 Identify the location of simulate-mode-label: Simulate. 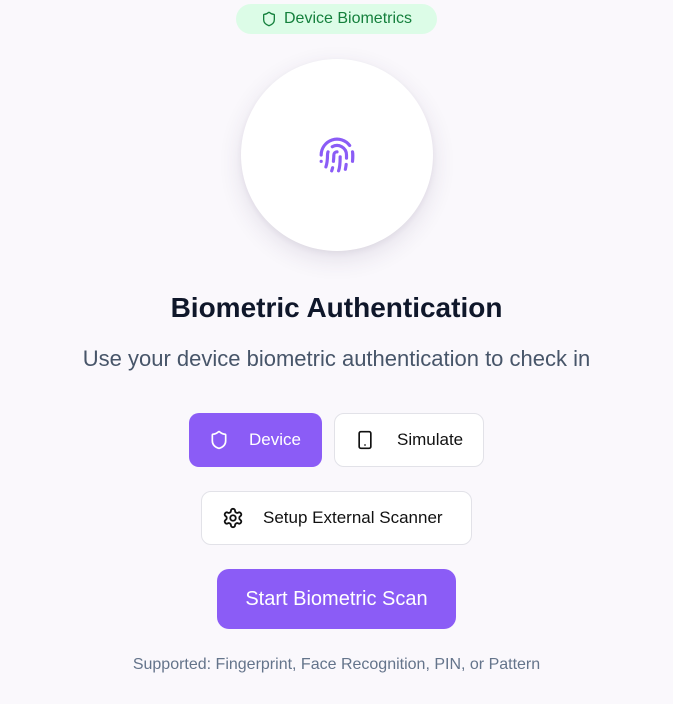
(430, 439).